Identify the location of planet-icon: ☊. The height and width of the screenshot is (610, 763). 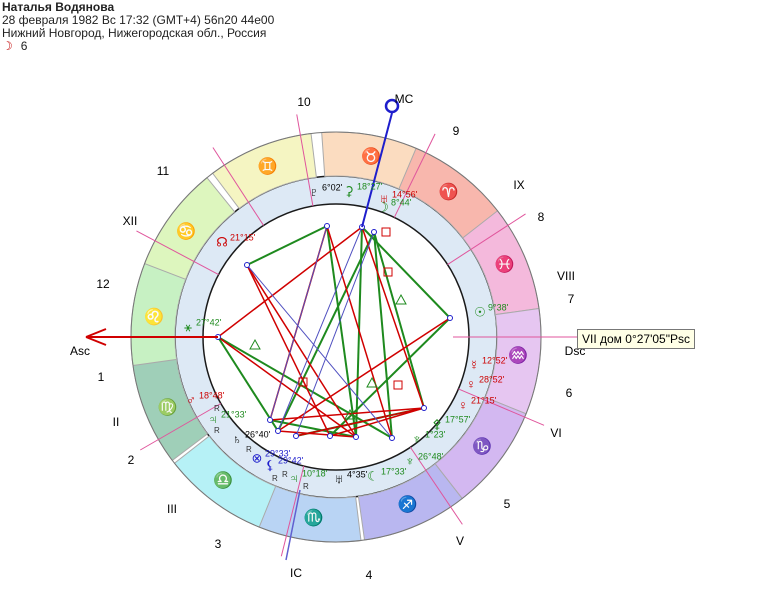
(222, 241).